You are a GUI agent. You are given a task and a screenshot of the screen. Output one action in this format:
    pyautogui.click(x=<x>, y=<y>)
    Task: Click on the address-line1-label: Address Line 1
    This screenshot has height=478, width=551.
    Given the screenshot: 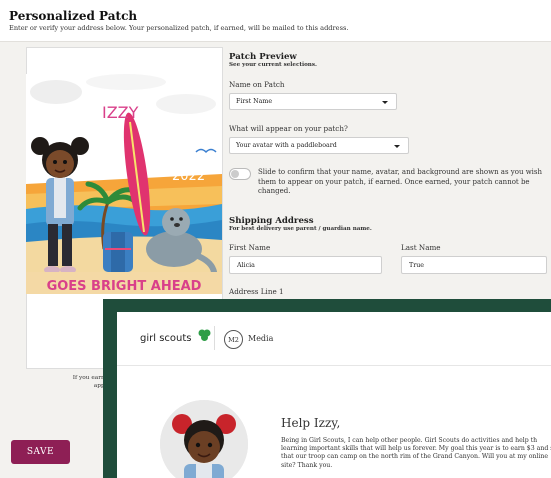 What is the action you would take?
    pyautogui.click(x=256, y=291)
    